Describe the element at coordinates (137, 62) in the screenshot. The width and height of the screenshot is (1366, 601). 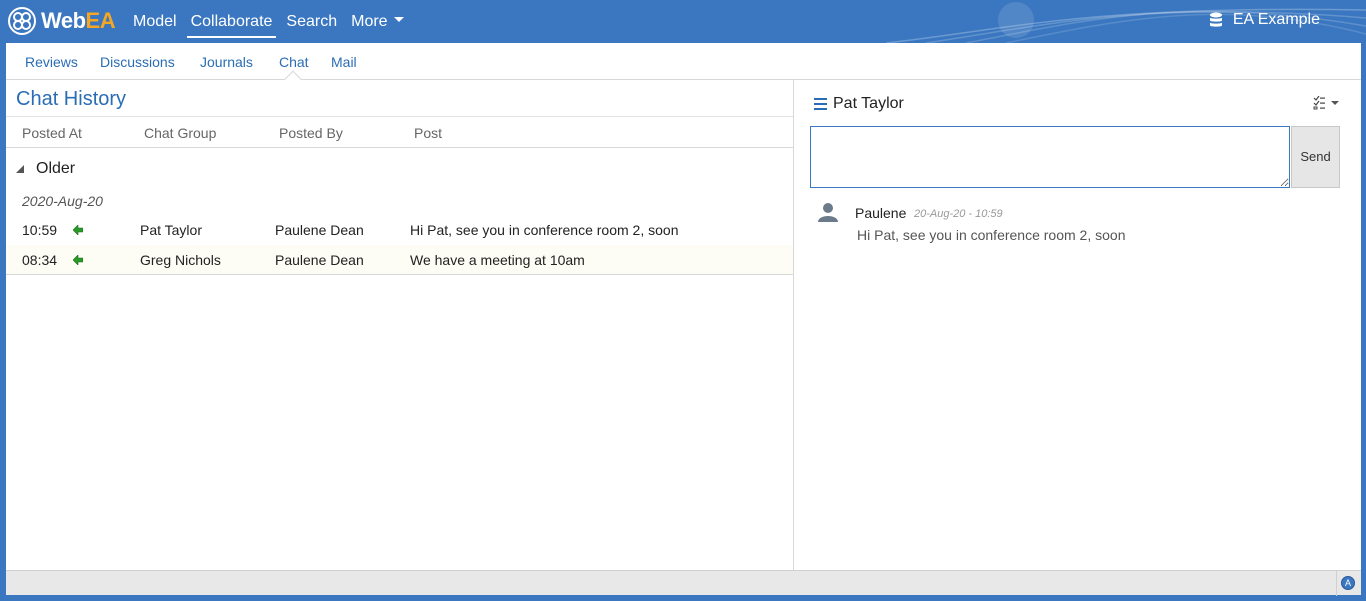
I see `tab-discussions: Discussions` at that location.